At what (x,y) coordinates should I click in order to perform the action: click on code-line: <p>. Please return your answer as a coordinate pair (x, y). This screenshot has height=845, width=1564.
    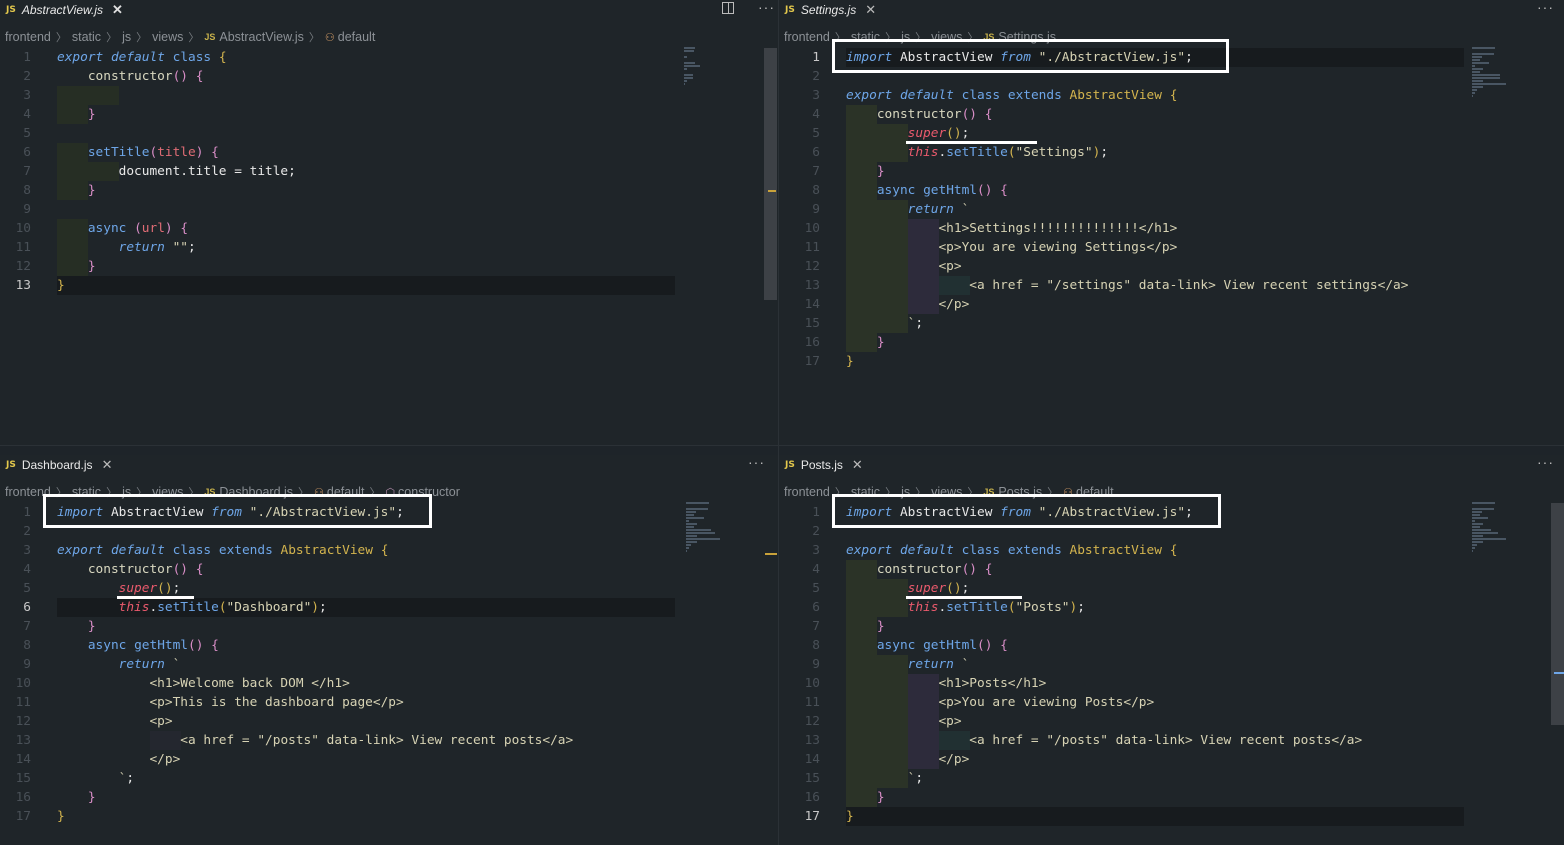
    Looking at the image, I should click on (950, 266).